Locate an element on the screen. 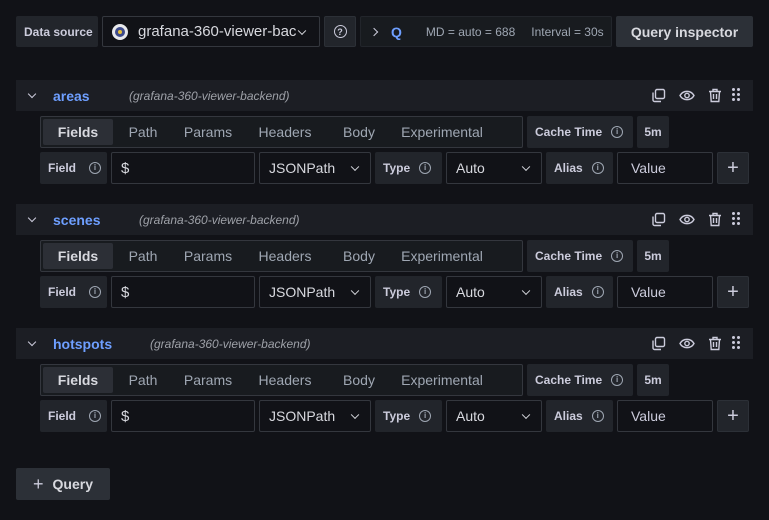 The height and width of the screenshot is (520, 769). cache-time-label: Cache Time i is located at coordinates (580, 380).